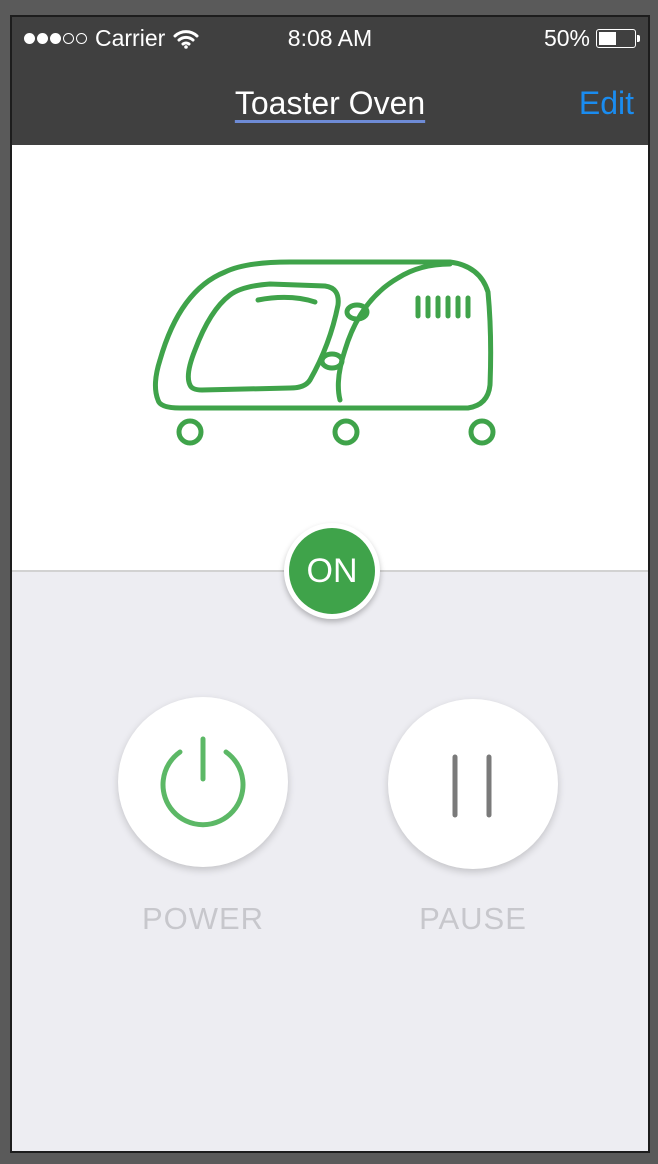  Describe the element at coordinates (330, 39) in the screenshot. I see `status-bar: Carrier 8:08 AM 50%` at that location.